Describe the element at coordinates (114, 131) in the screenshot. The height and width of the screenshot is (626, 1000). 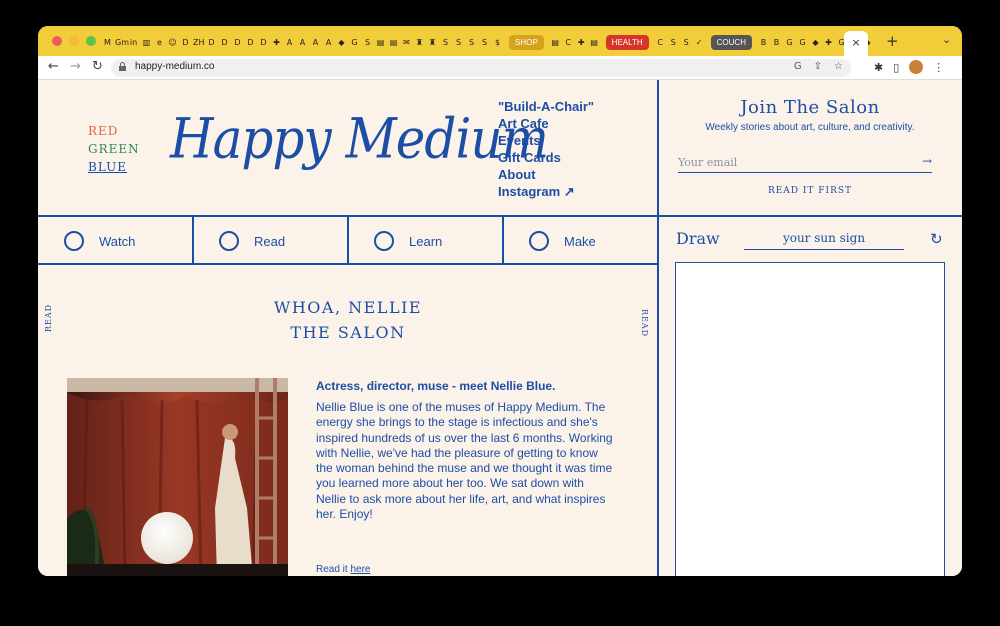
I see `color-option-red: RED` at that location.